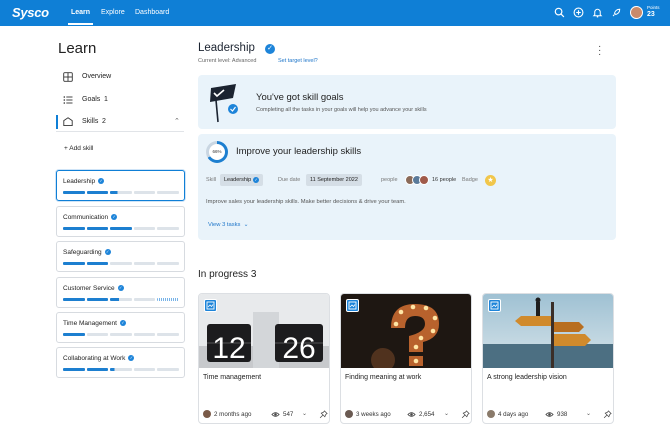 This screenshot has height=436, width=670. Describe the element at coordinates (90, 121) in the screenshot. I see `sidebar-item-skills: Skills` at that location.